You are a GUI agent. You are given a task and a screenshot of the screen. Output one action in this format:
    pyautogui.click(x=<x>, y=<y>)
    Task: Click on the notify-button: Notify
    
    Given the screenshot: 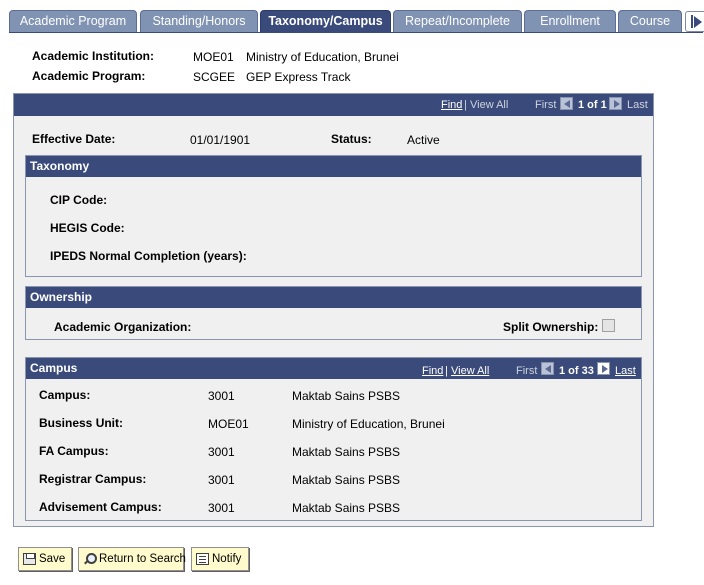 What is the action you would take?
    pyautogui.click(x=220, y=559)
    